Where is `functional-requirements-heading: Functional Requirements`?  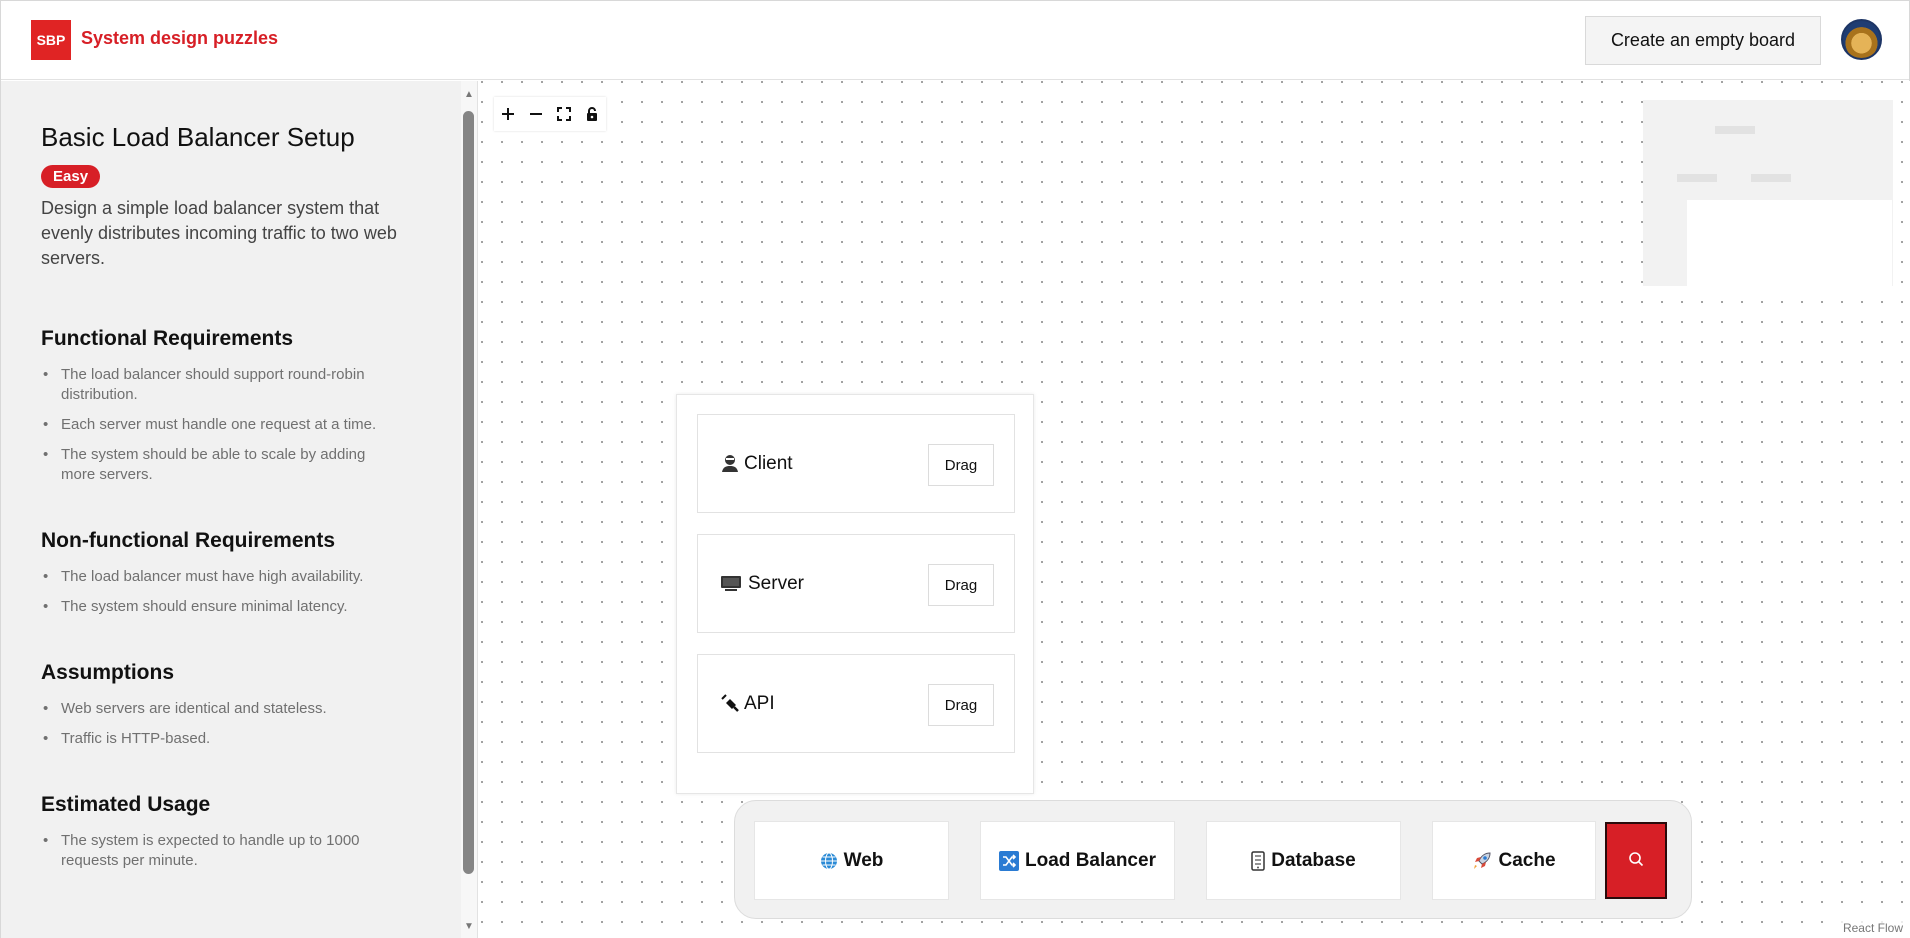 functional-requirements-heading: Functional Requirements is located at coordinates (167, 338).